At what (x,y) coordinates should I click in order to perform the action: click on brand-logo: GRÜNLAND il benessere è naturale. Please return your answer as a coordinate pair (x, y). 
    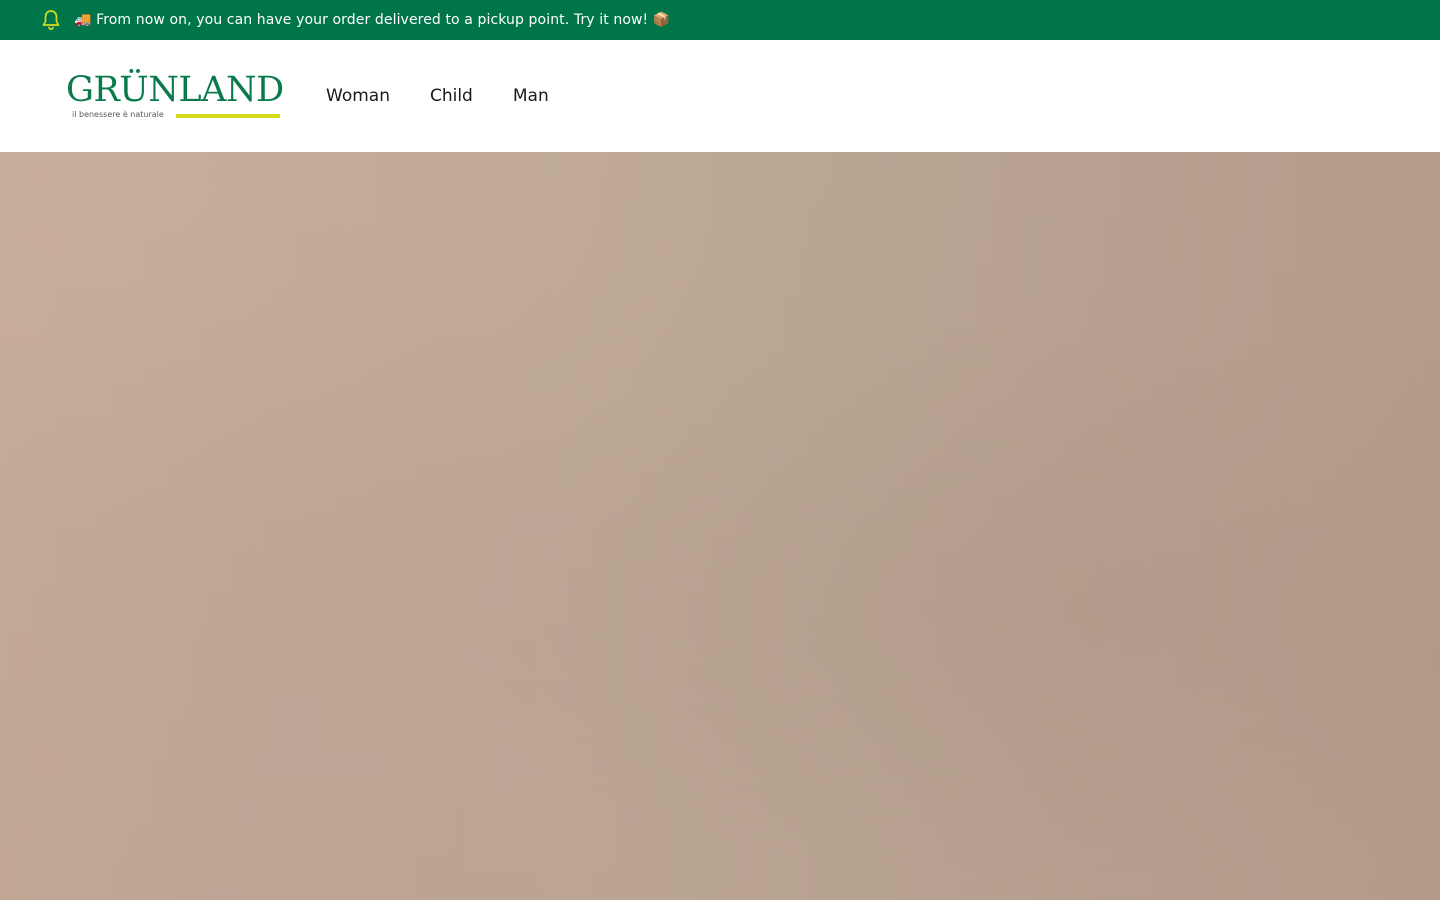
    Looking at the image, I should click on (176, 96).